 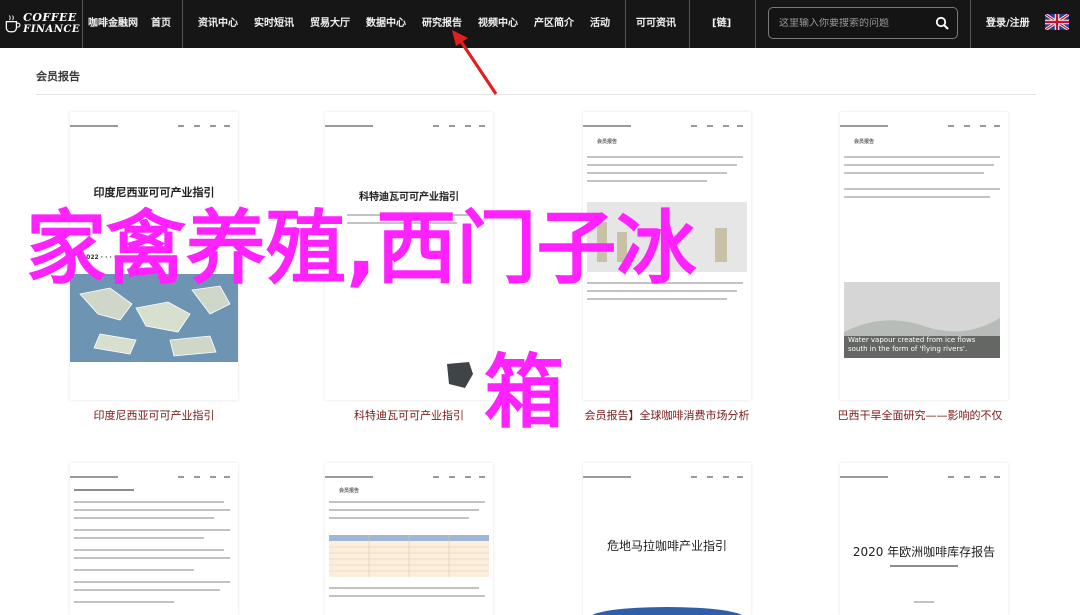 I want to click on table-thumbnail, so click(x=409, y=556).